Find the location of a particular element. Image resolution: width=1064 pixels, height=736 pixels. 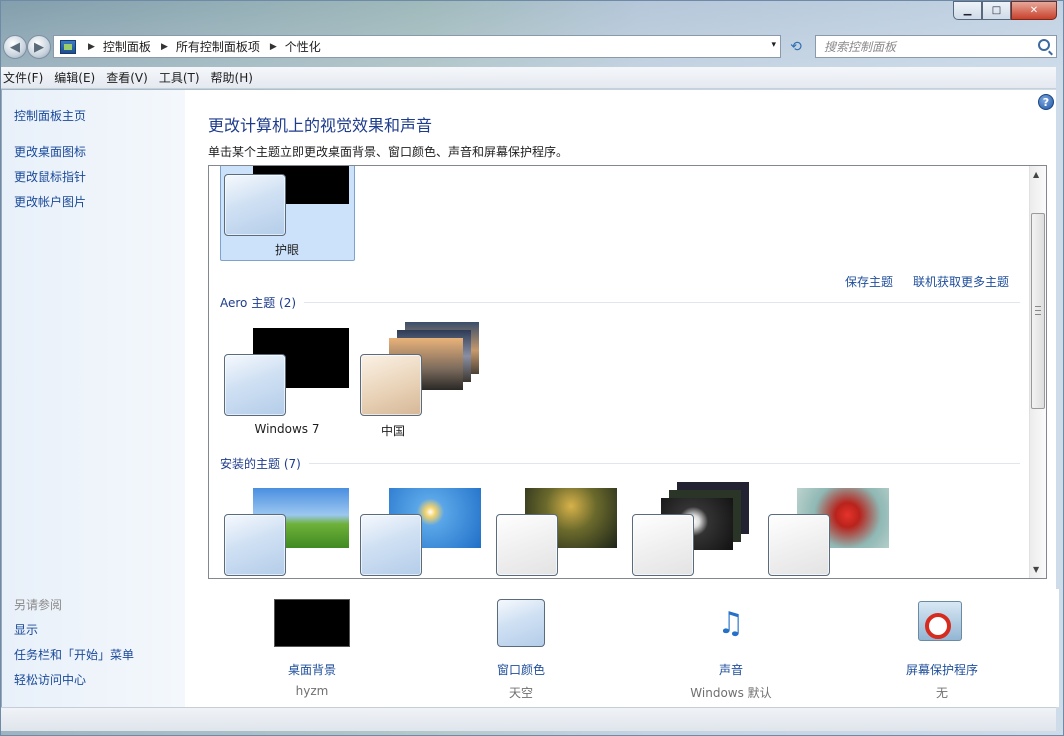

breadcrumb-personalization: 个性化 is located at coordinates (303, 46).